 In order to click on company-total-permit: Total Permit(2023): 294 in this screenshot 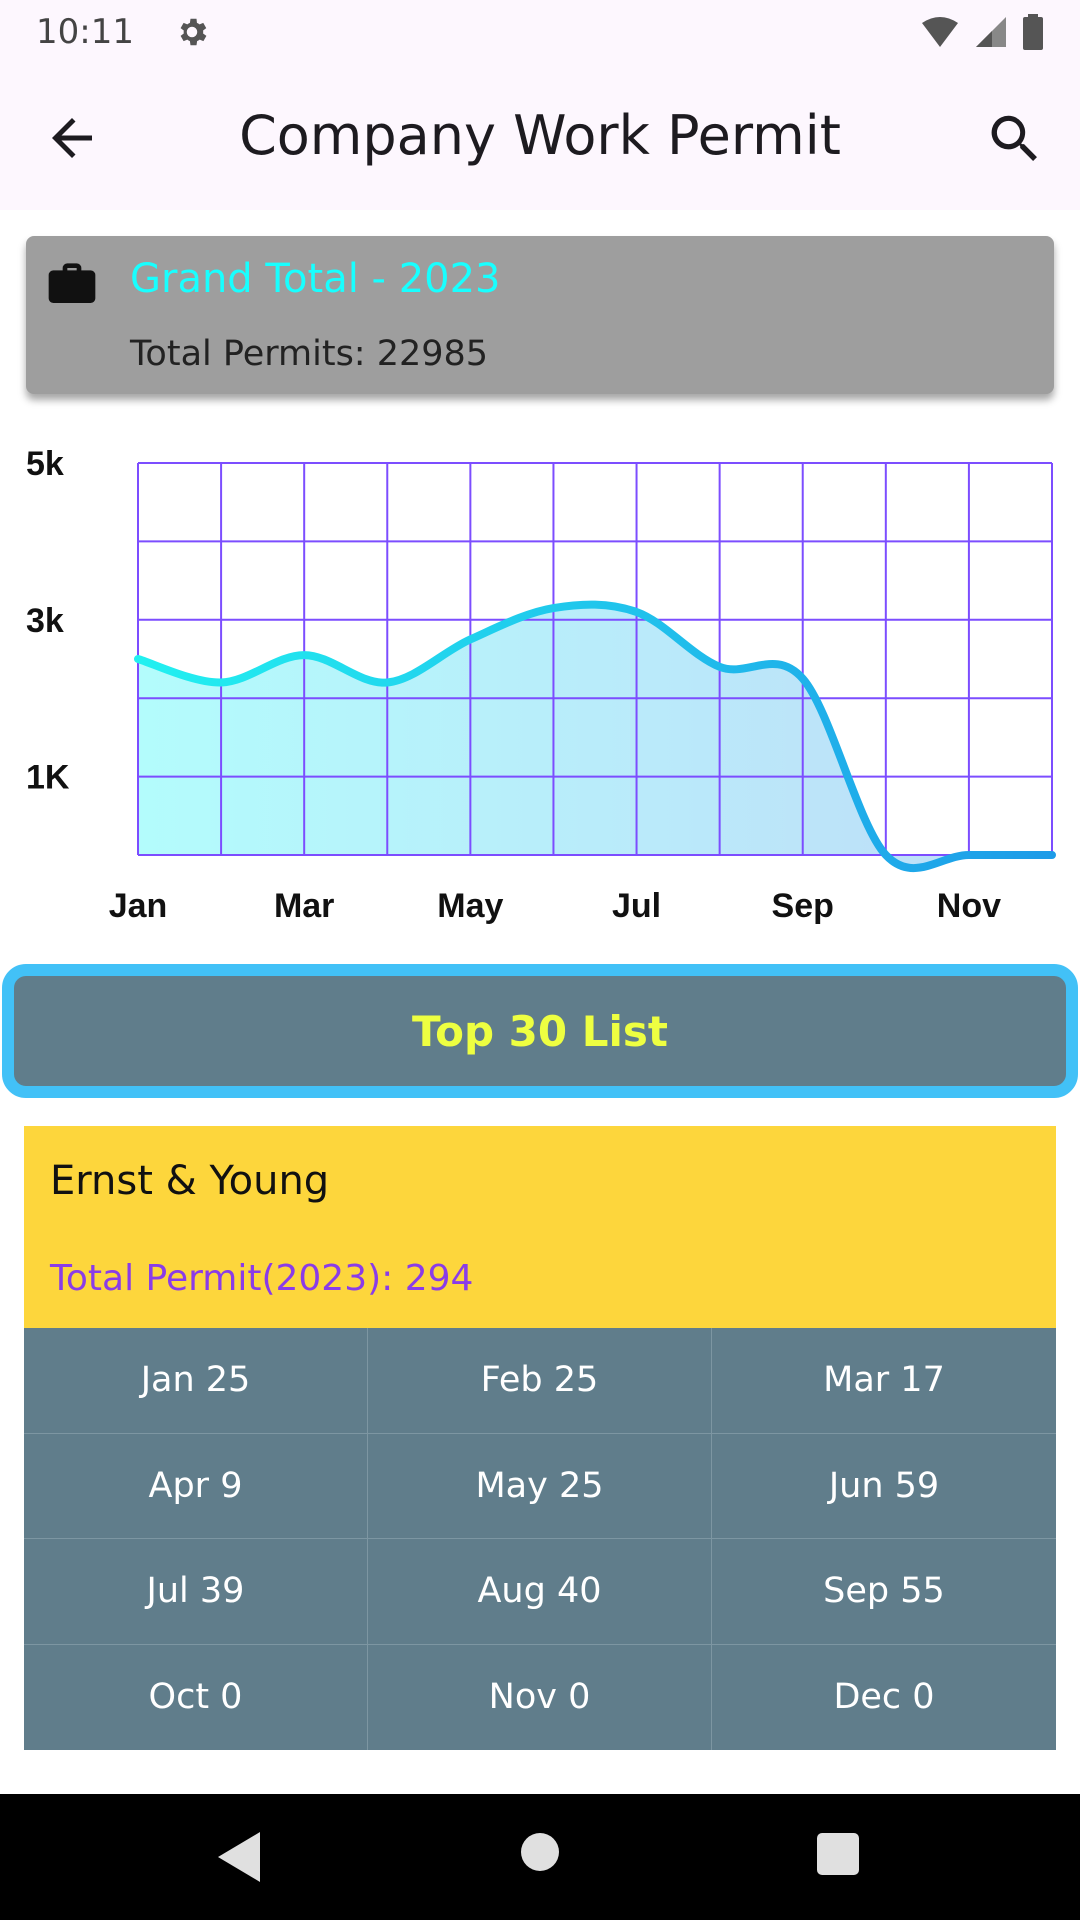, I will do `click(262, 1278)`.